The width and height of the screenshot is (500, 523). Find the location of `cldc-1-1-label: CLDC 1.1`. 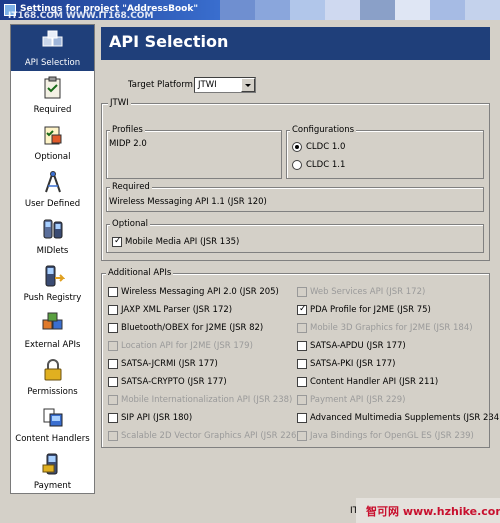

cldc-1-1-label: CLDC 1.1 is located at coordinates (325, 165).